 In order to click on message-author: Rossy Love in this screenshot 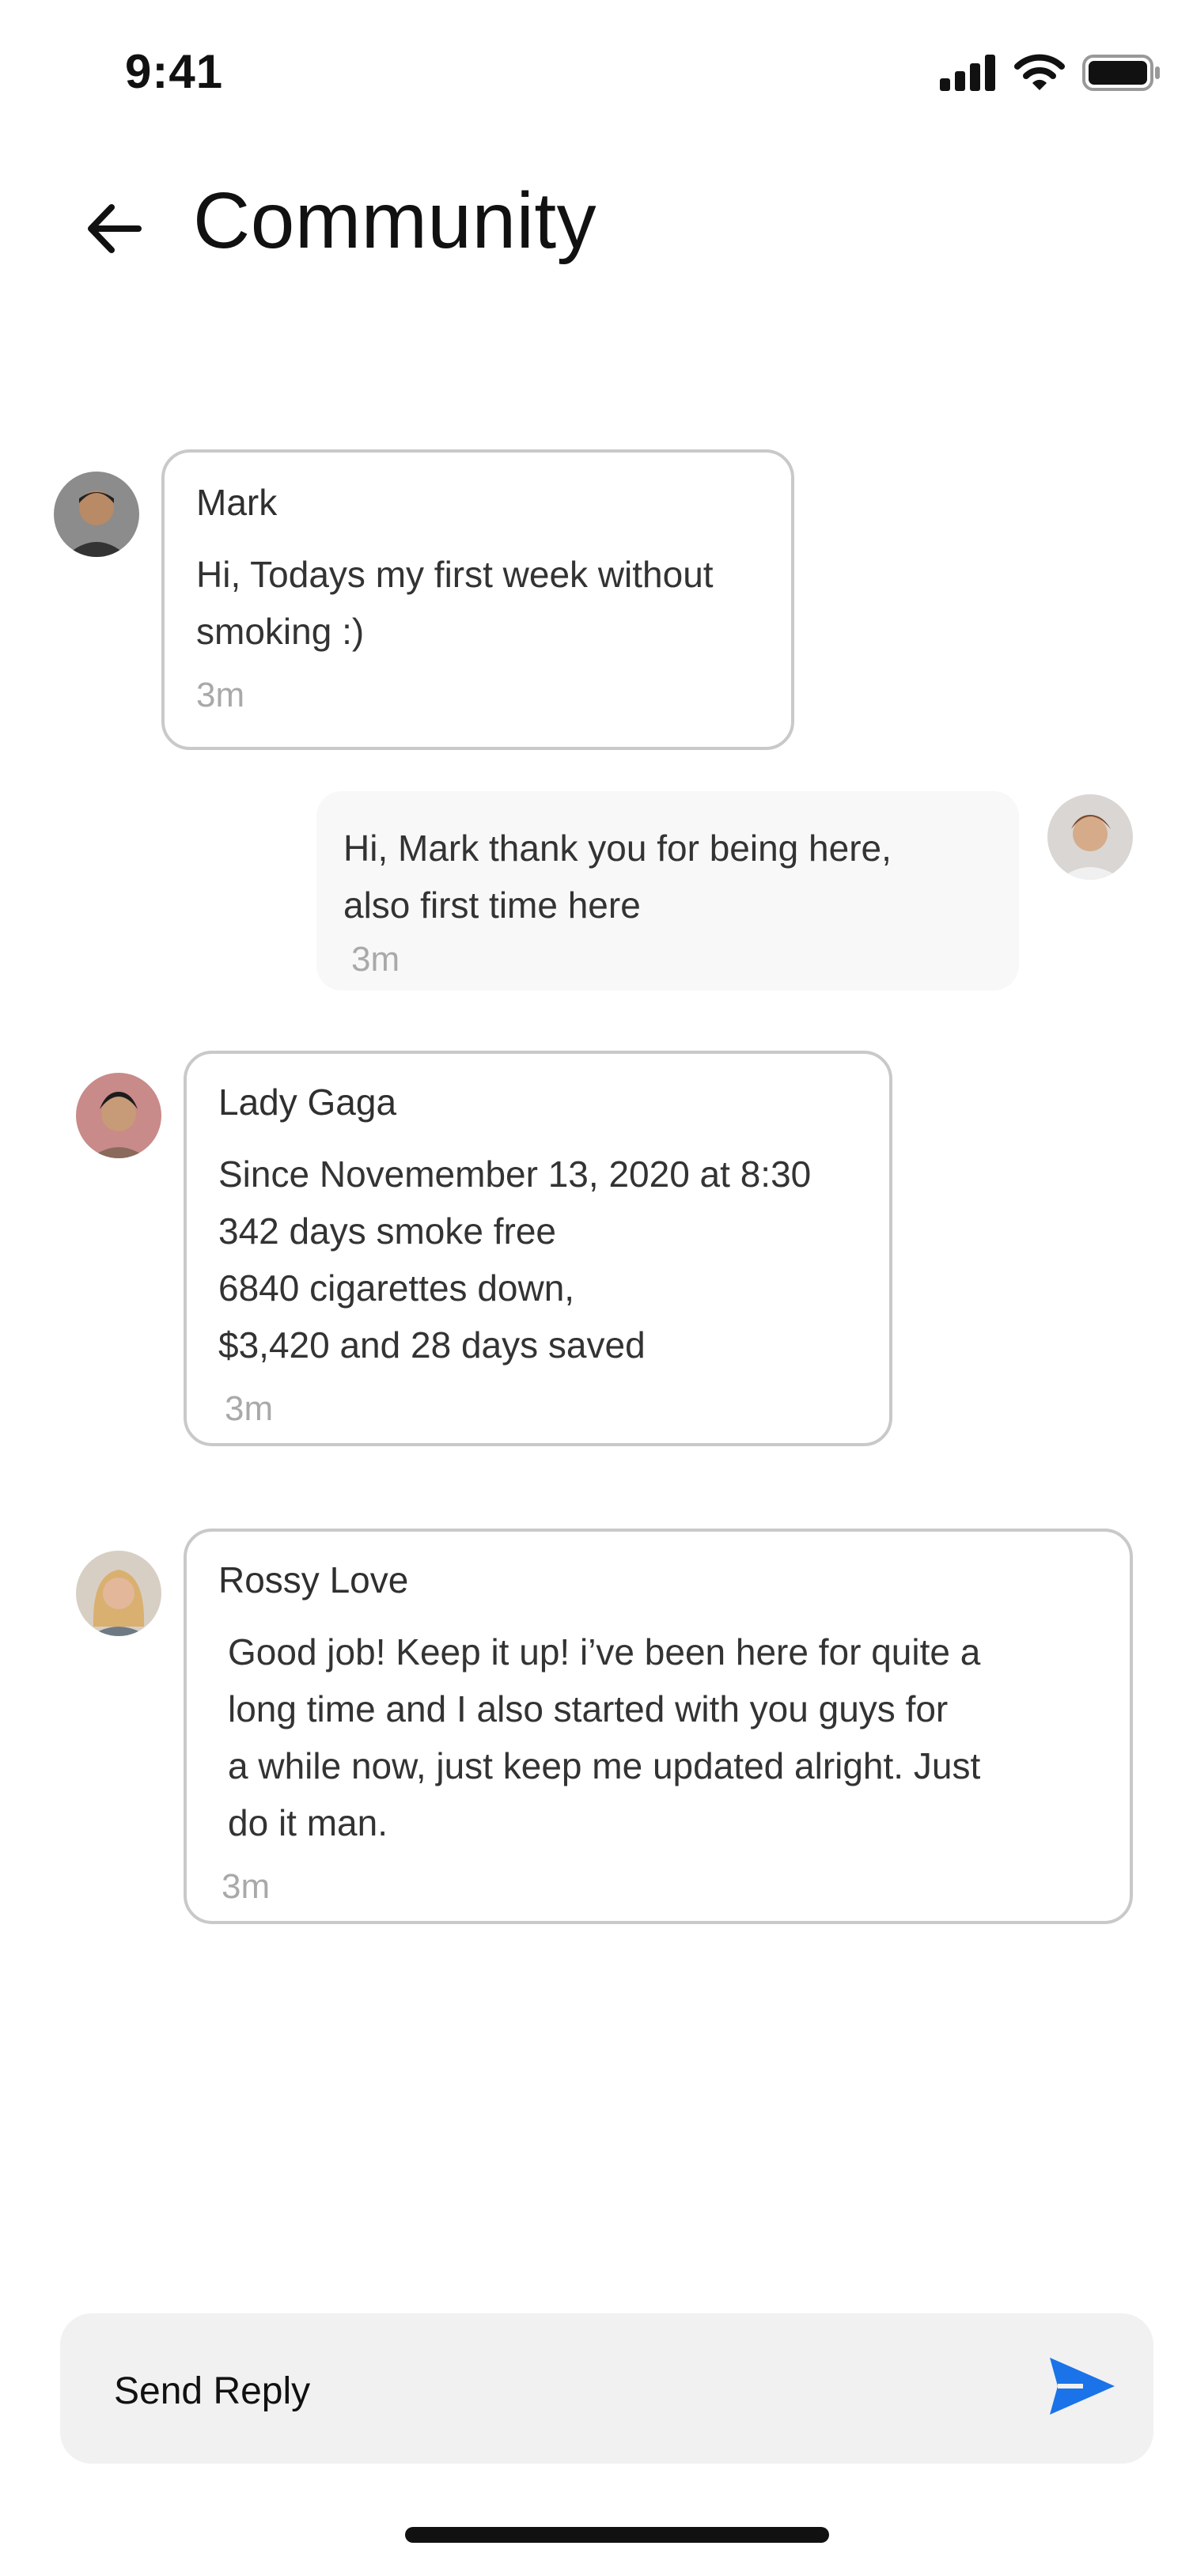, I will do `click(314, 1580)`.